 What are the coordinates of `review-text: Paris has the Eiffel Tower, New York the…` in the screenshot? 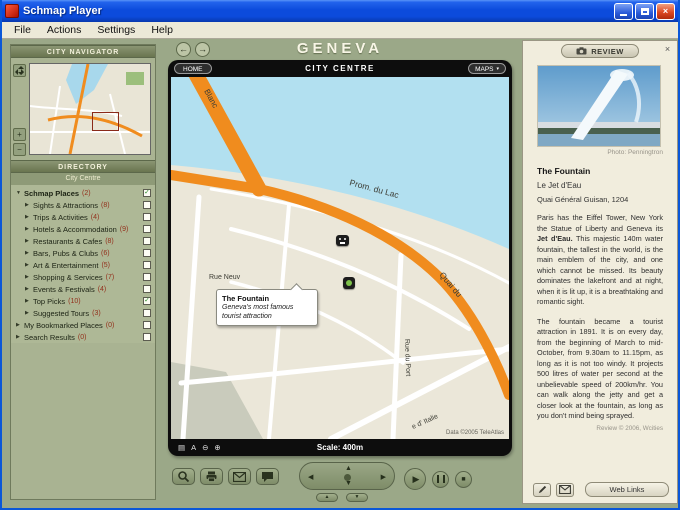 It's located at (600, 223).